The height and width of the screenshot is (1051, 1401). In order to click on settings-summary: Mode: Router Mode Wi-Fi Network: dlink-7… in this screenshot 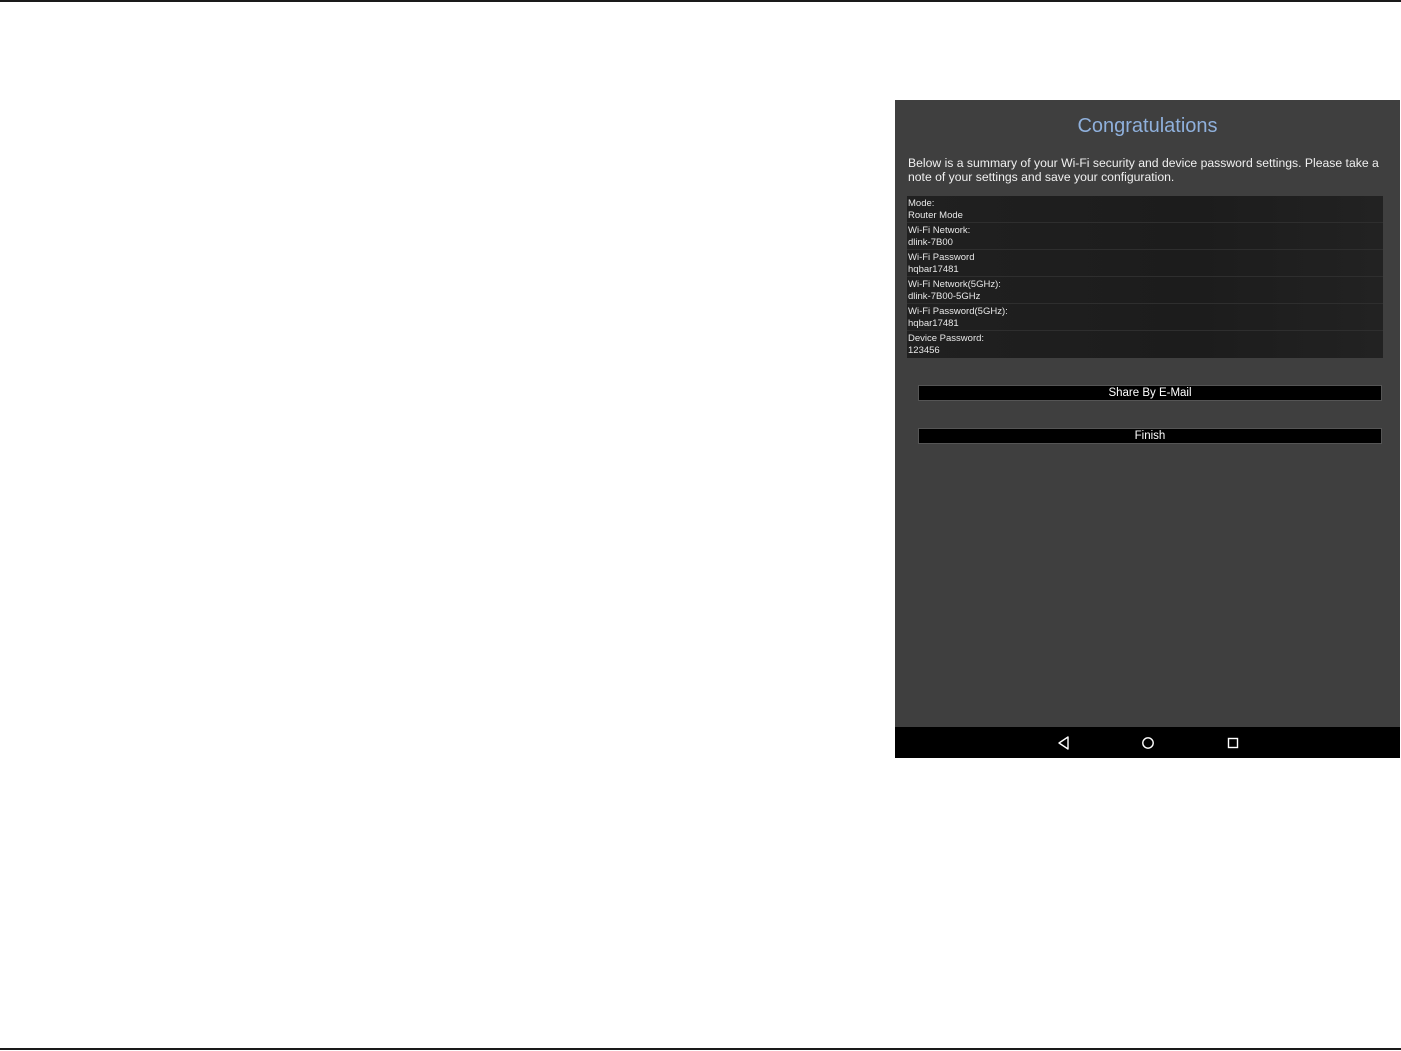, I will do `click(1145, 277)`.